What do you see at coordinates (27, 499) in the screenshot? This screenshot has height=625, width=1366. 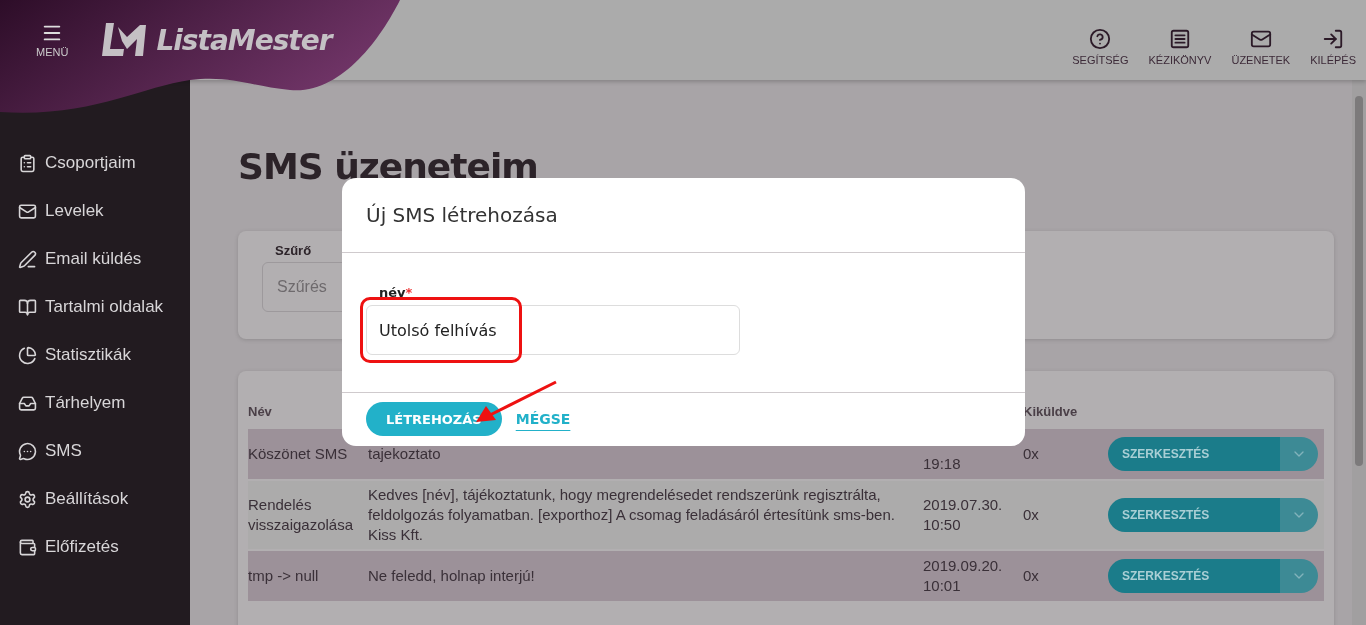 I see `settings-icon` at bounding box center [27, 499].